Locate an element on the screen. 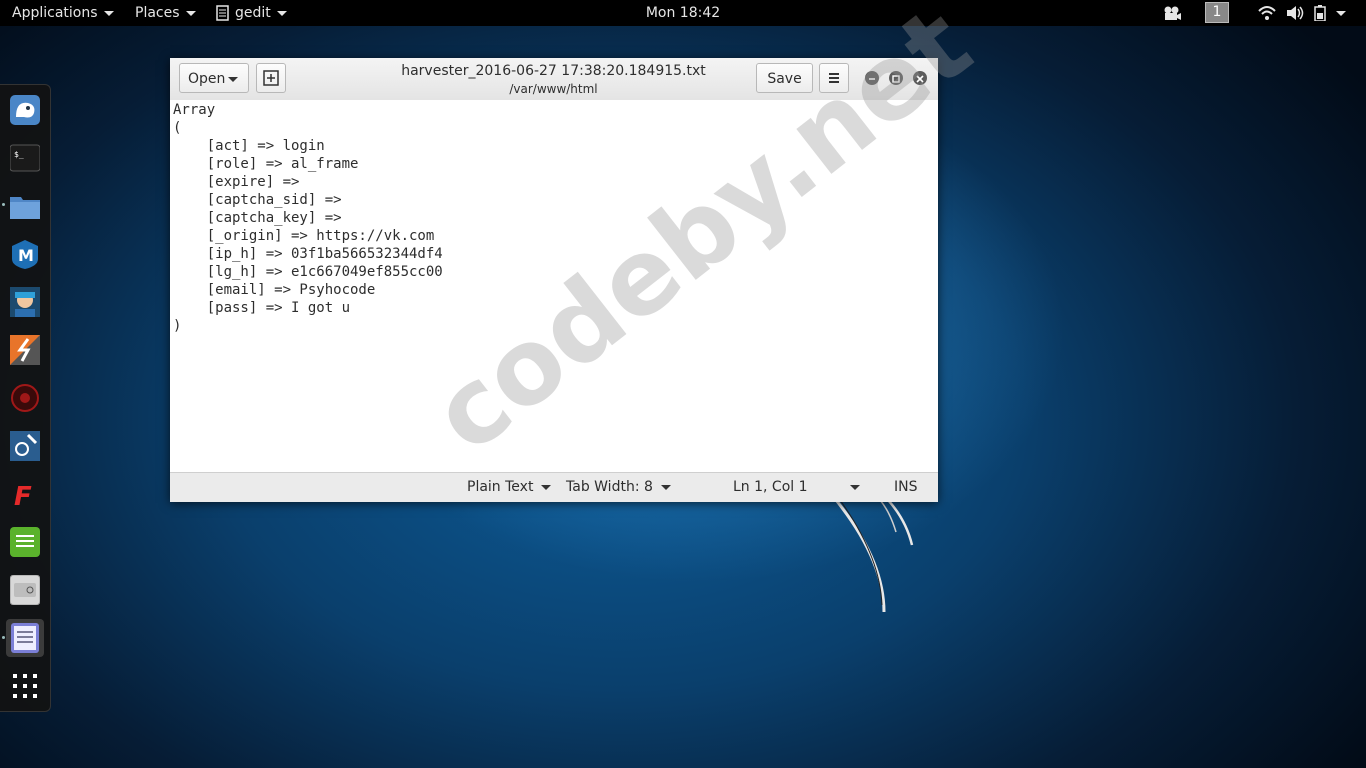  editor-line: [captcha_sid] => is located at coordinates (257, 200).